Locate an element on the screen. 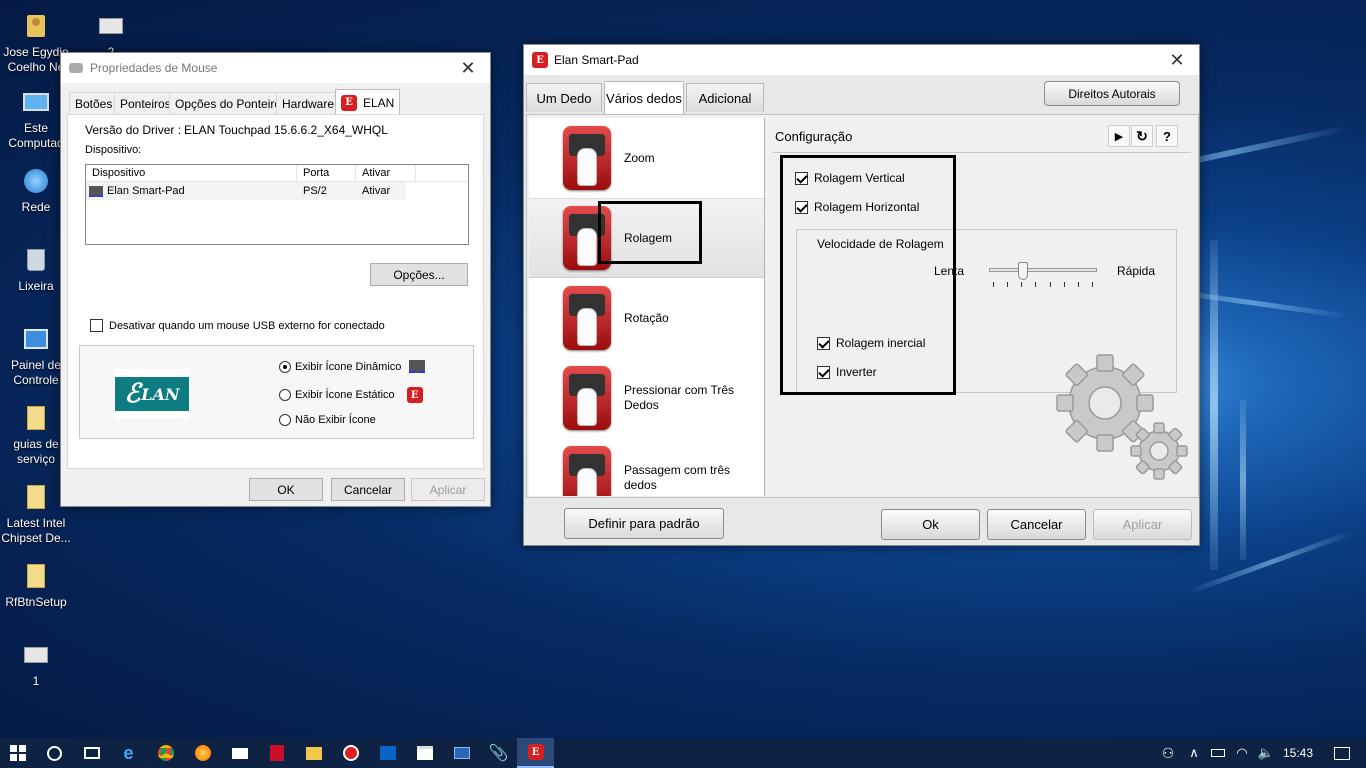  chevron-up-icon: ∧ is located at coordinates (1194, 753).